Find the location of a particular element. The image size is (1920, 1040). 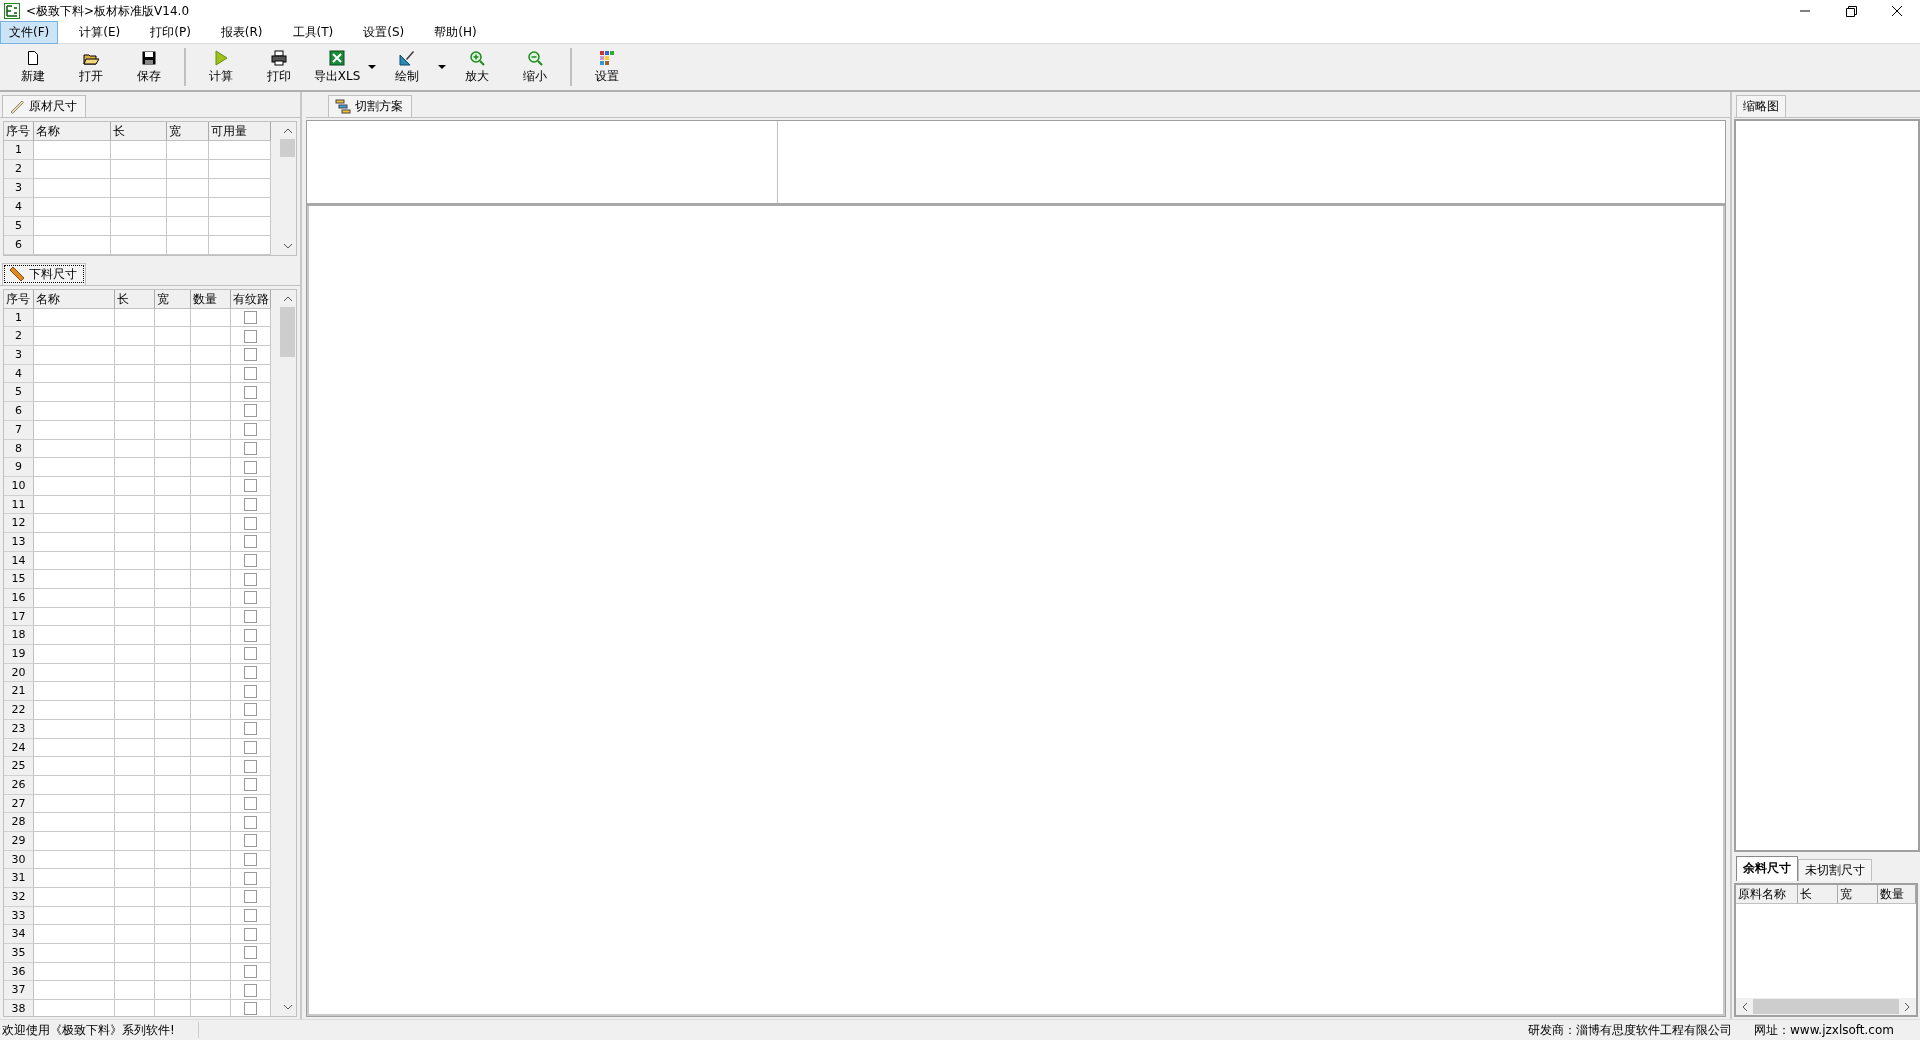

toolbar-button: 导出XLS is located at coordinates (337, 67).